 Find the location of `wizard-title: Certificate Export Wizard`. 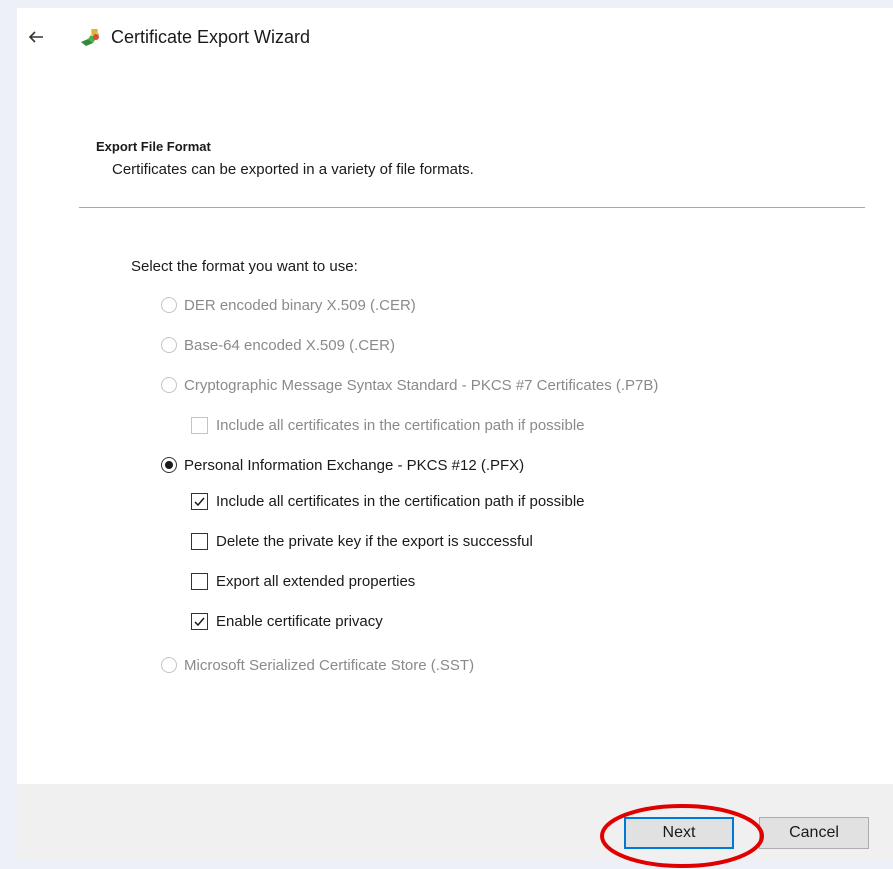

wizard-title: Certificate Export Wizard is located at coordinates (211, 37).